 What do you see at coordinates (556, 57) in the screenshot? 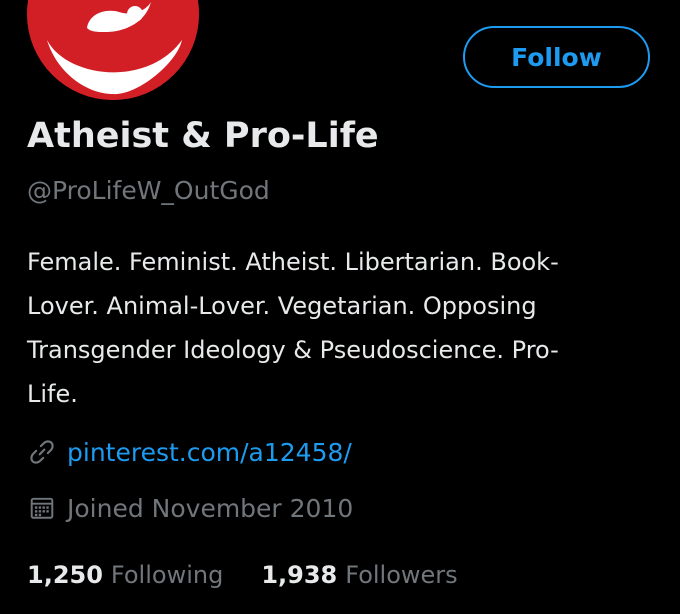
I see `follow-button: Follow` at bounding box center [556, 57].